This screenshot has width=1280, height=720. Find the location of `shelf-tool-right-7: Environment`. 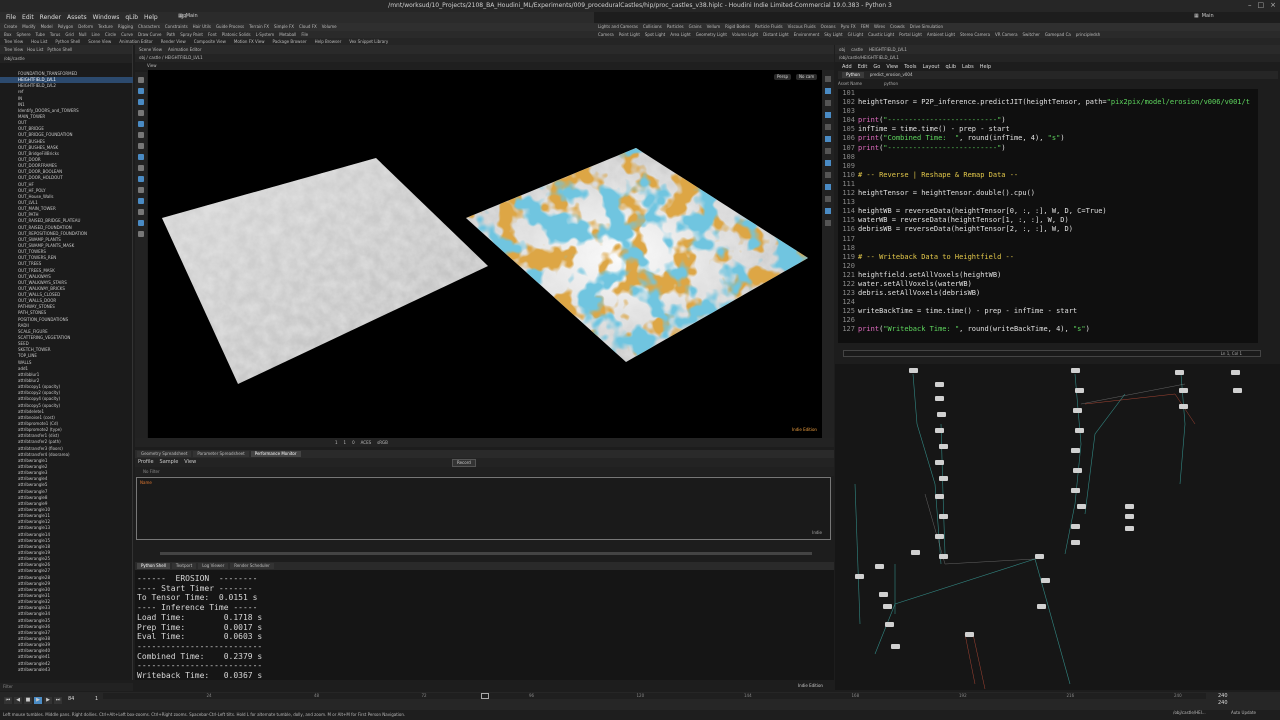

shelf-tool-right-7: Environment is located at coordinates (807, 34).